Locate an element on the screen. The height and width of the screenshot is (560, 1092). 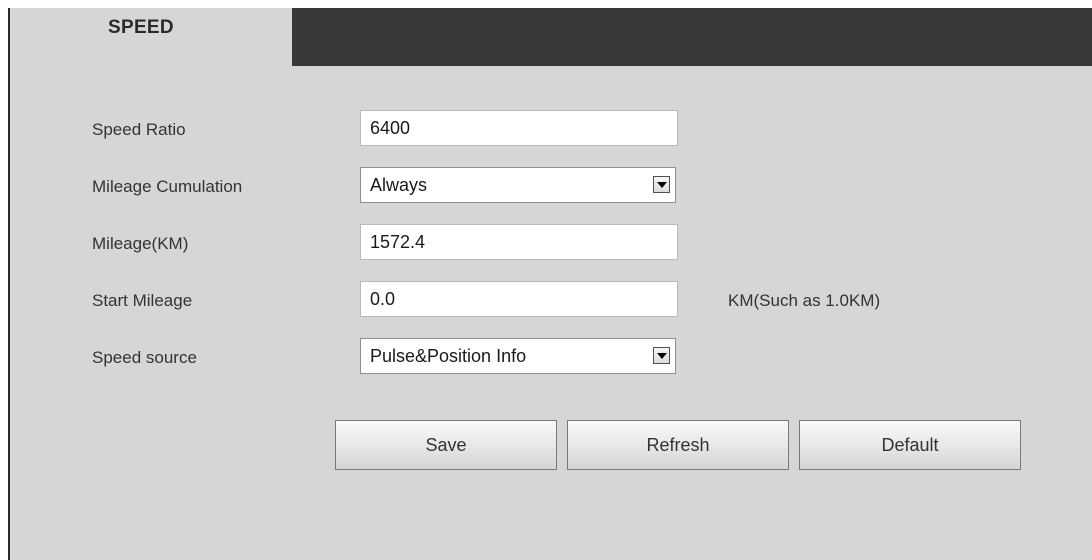
mileage-cumulation-value: Always is located at coordinates (399, 185).